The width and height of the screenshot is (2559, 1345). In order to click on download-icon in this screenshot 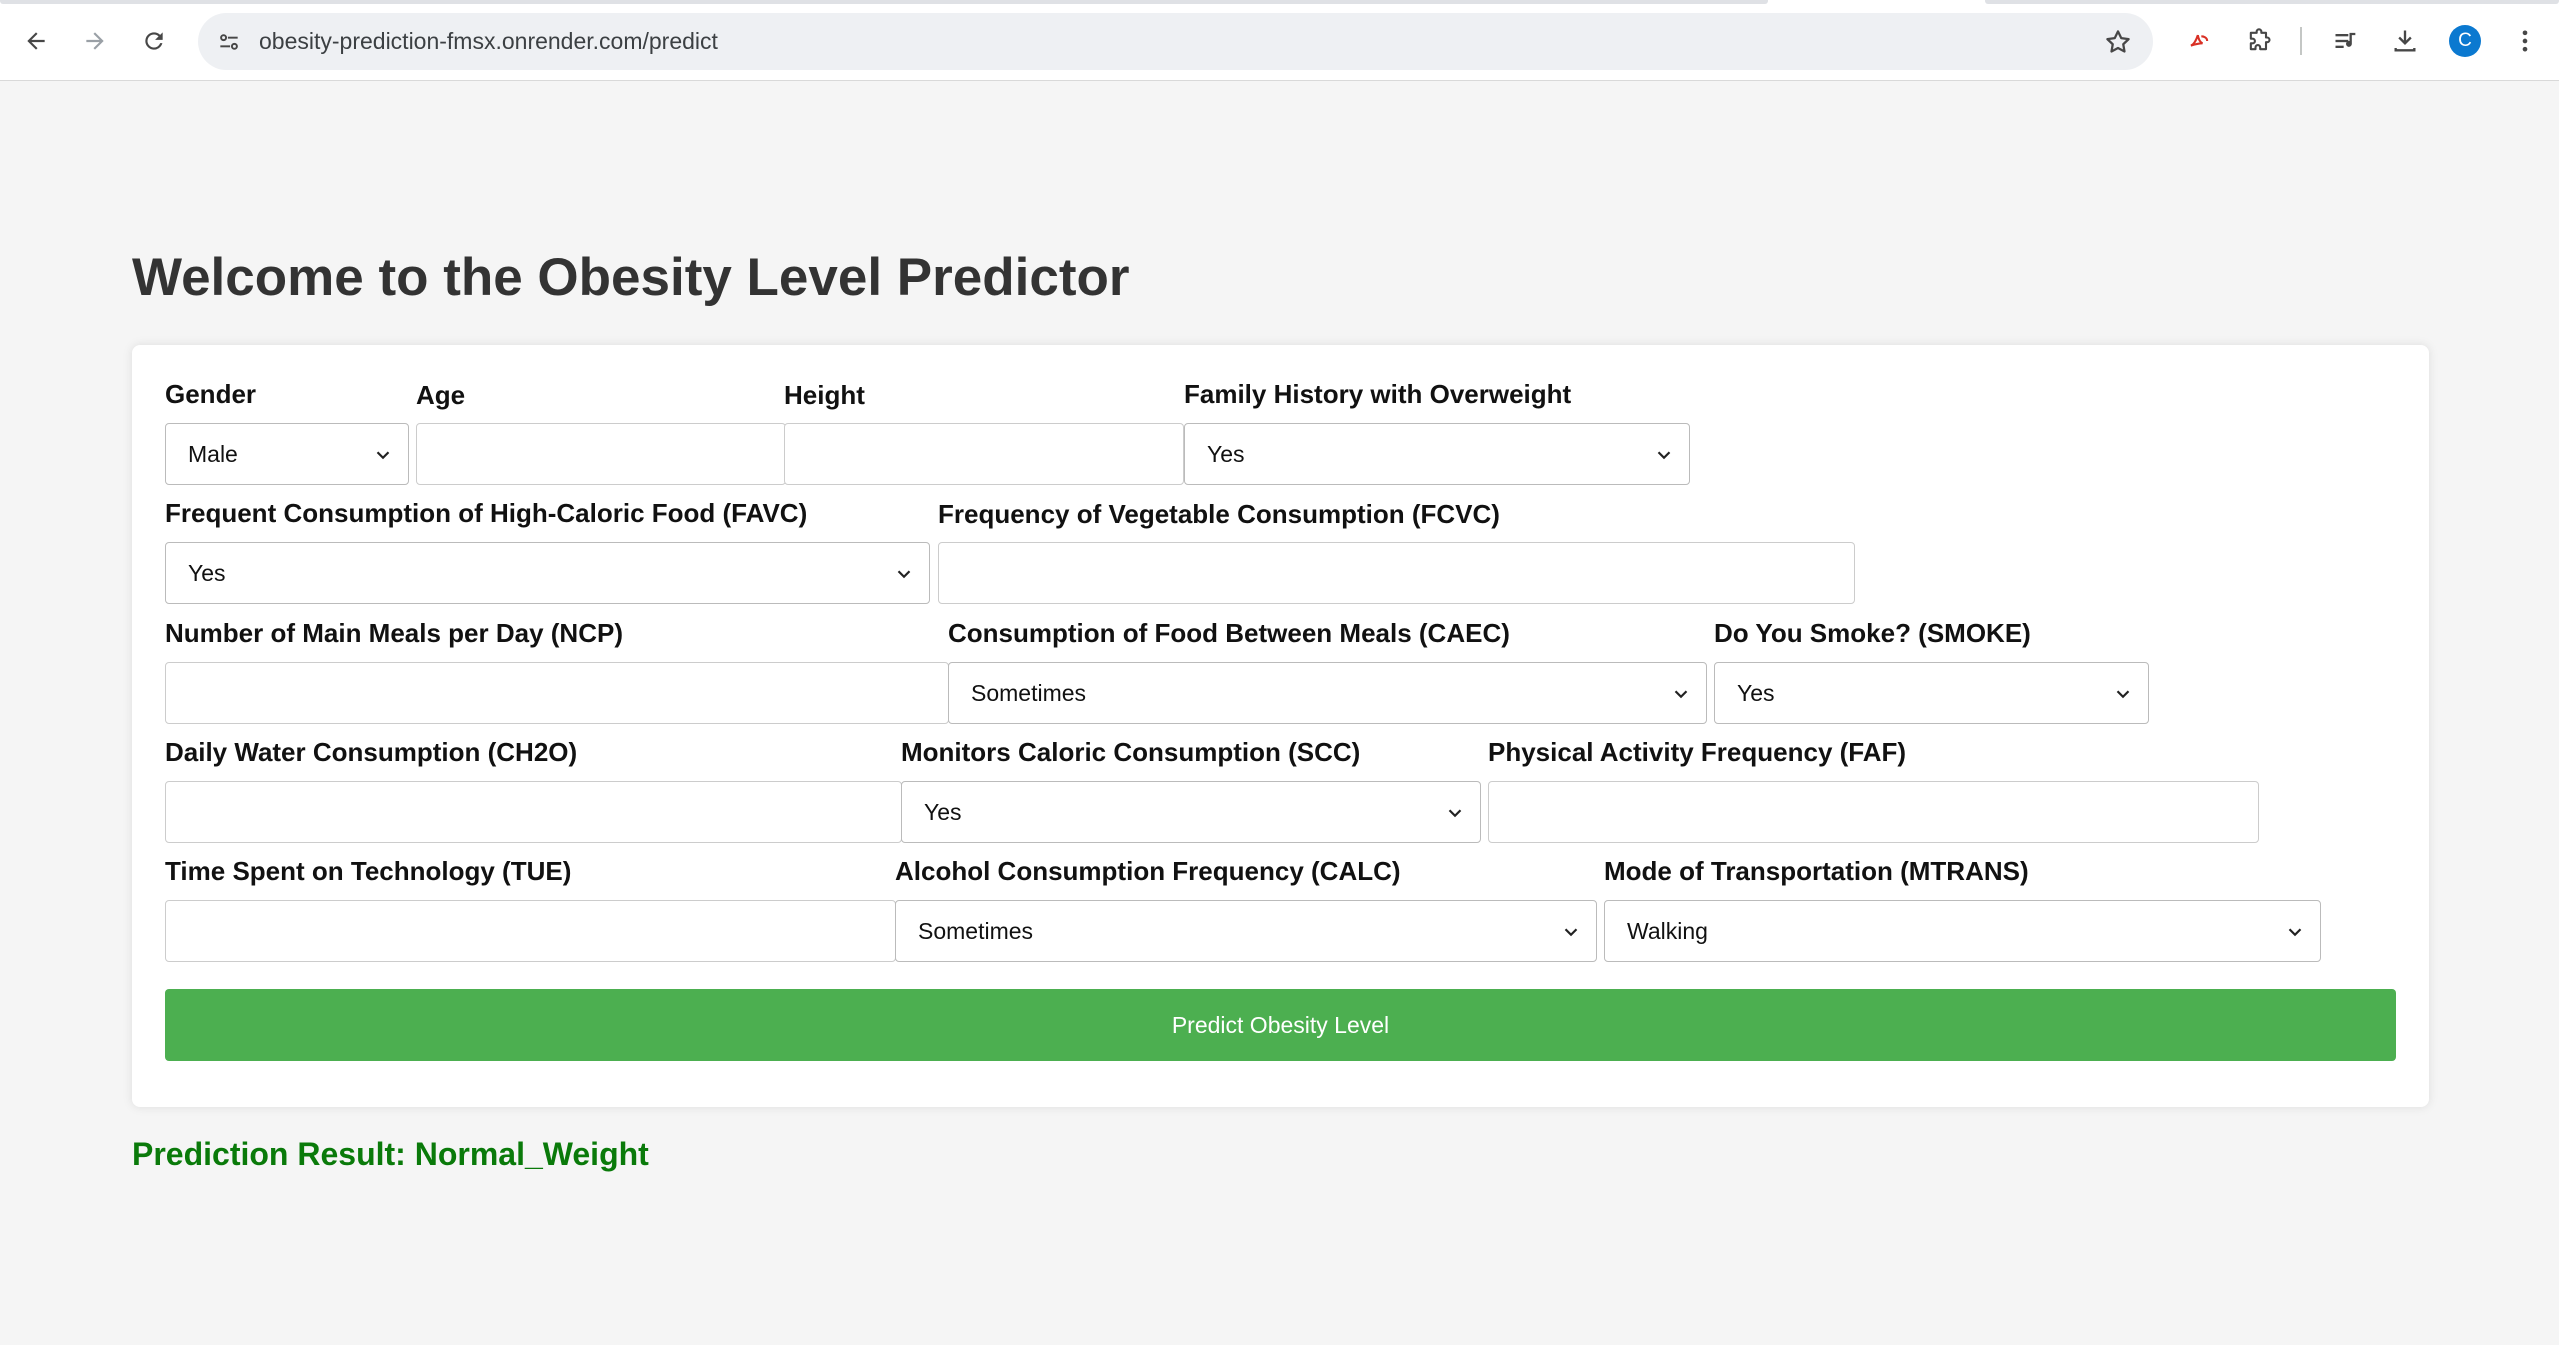, I will do `click(2405, 41)`.